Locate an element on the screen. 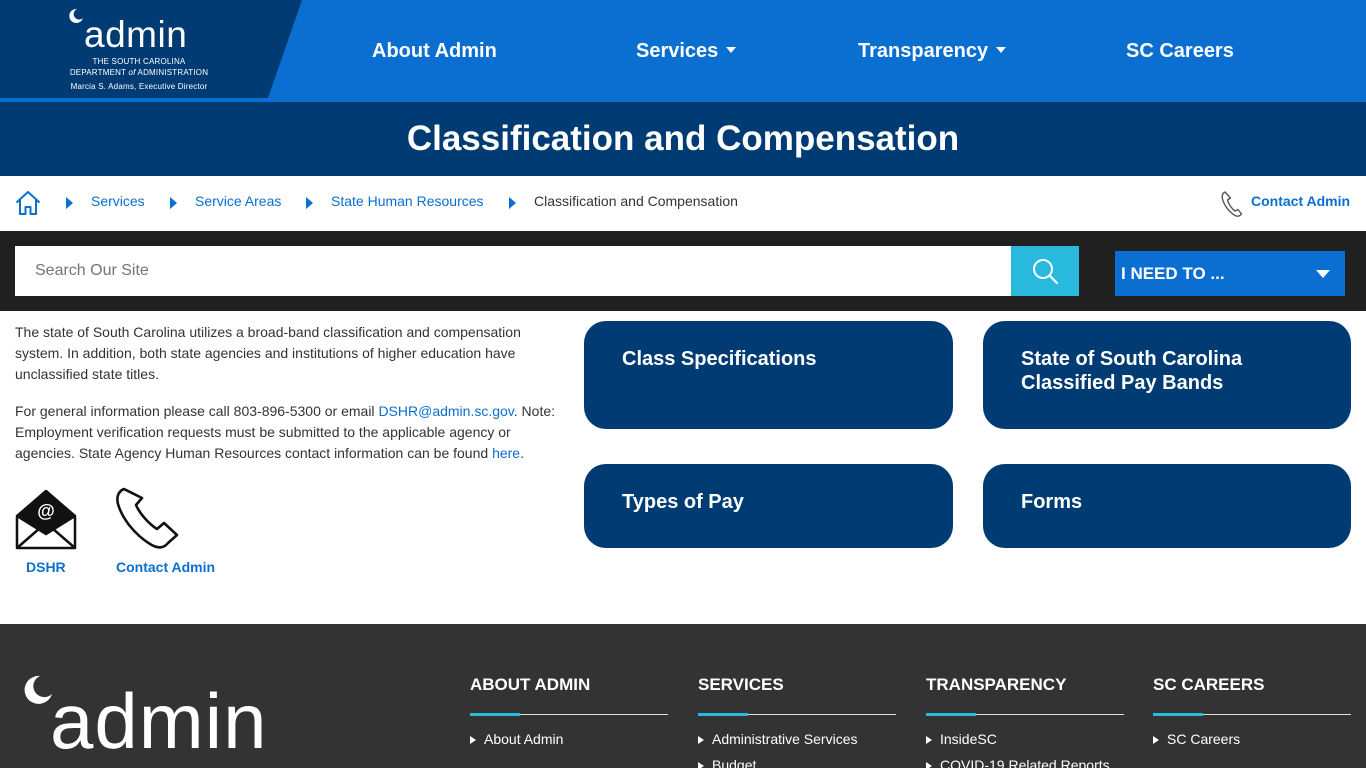 Image resolution: width=1366 pixels, height=768 pixels. nav-transparency: Transparency is located at coordinates (932, 51).